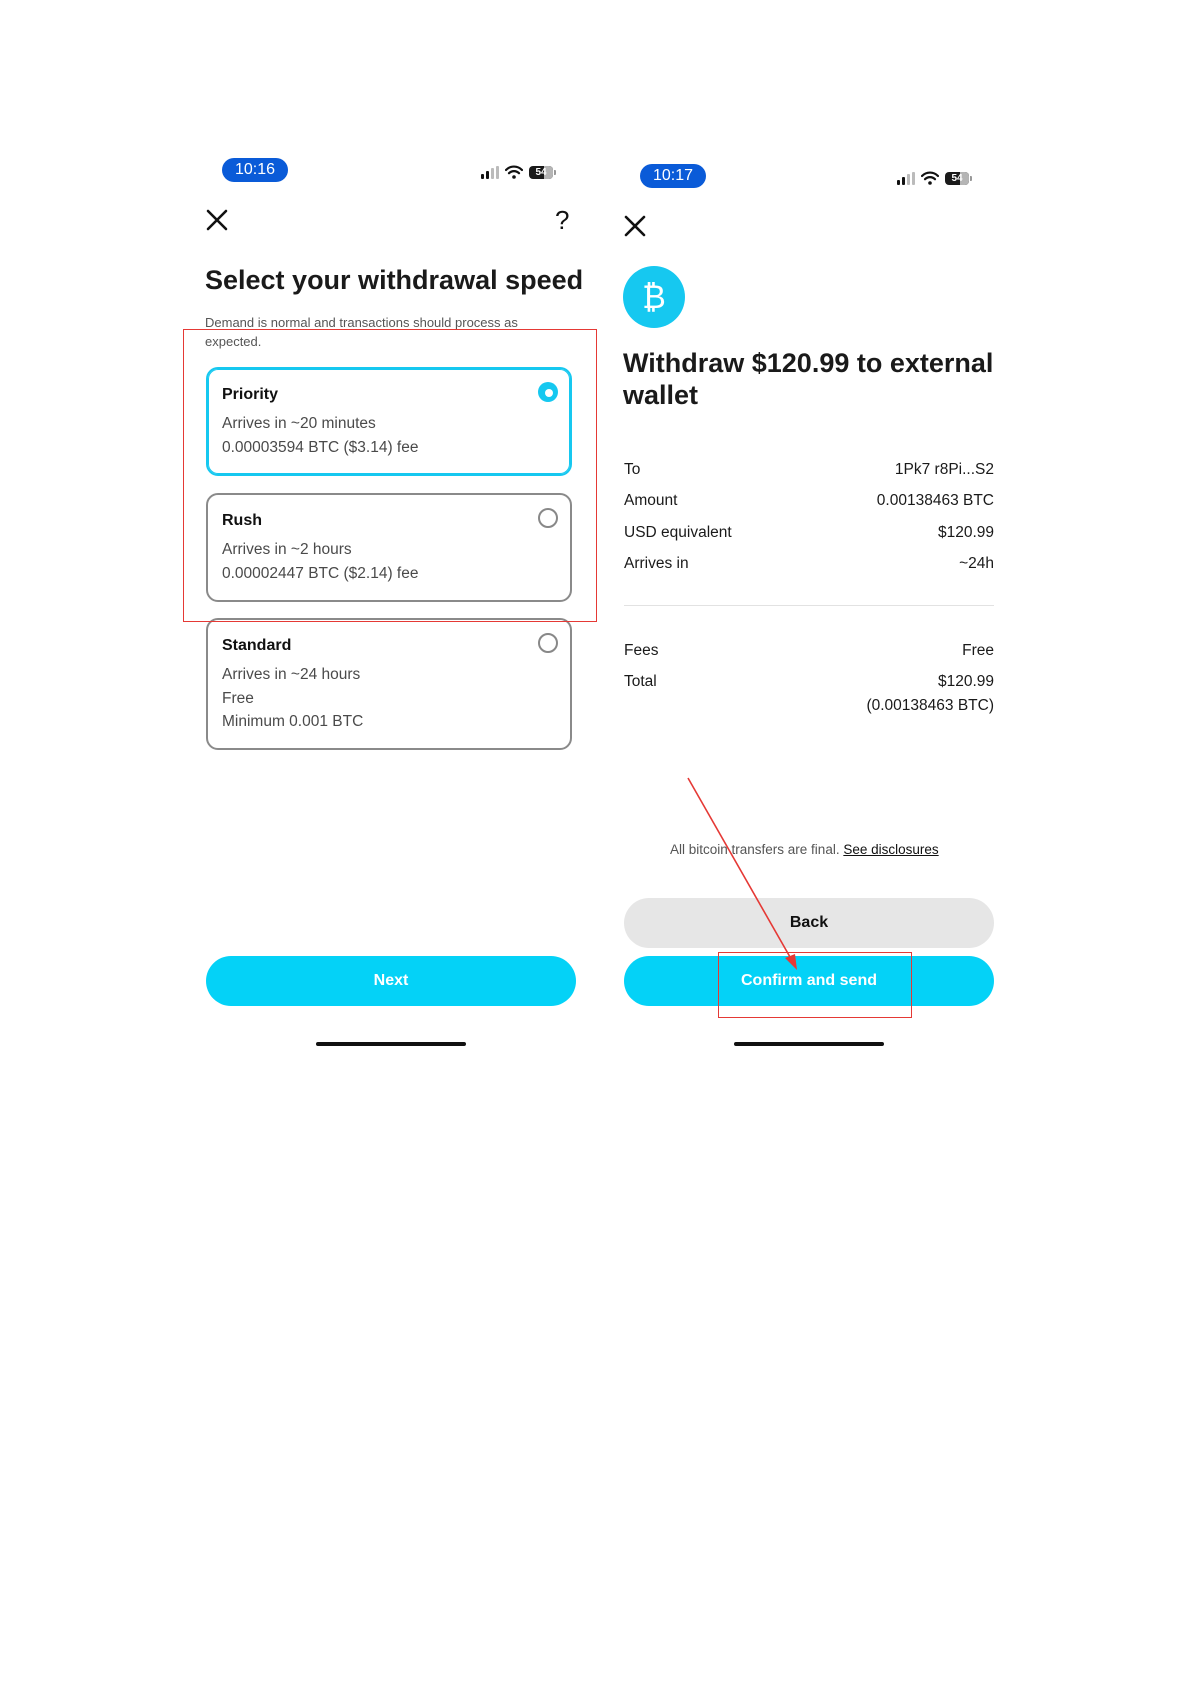 The width and height of the screenshot is (1191, 1684). What do you see at coordinates (809, 1044) in the screenshot?
I see `home-indicator` at bounding box center [809, 1044].